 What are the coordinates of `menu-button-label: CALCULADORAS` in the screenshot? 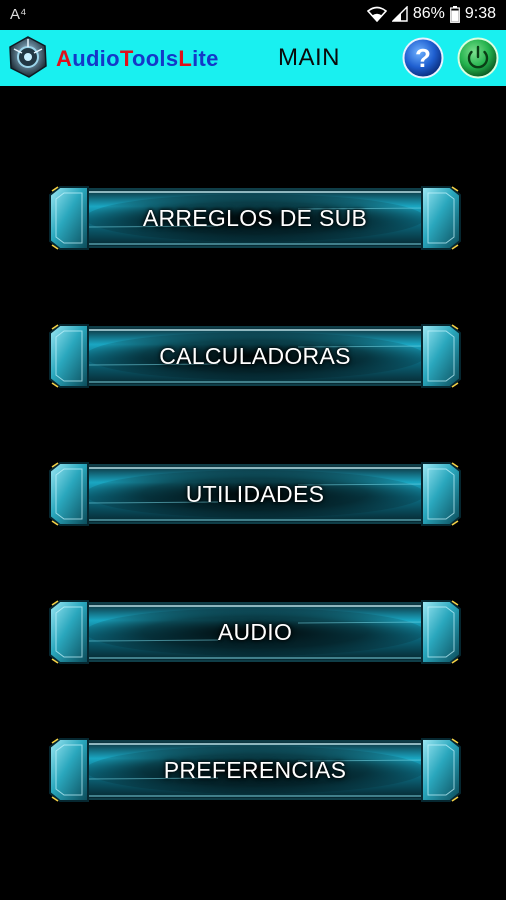 It's located at (255, 356).